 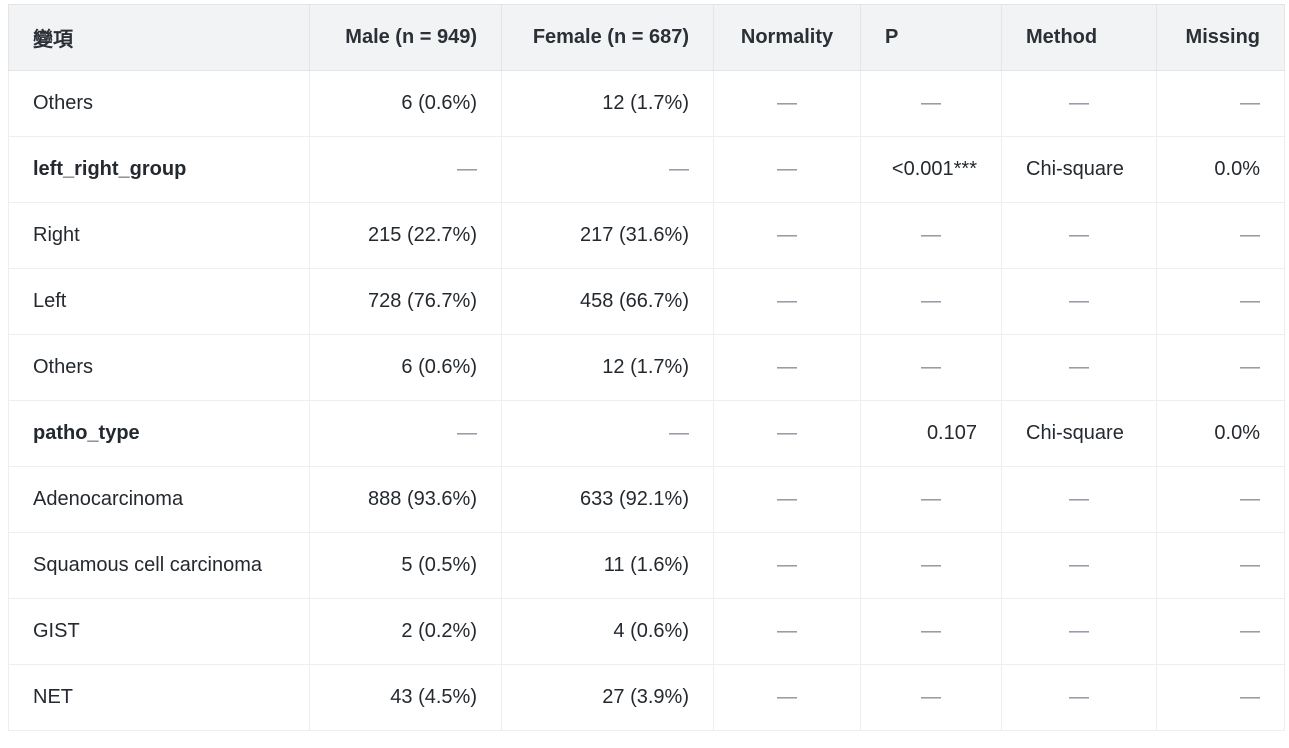 I want to click on p-value-cell: 0.107, so click(x=931, y=433).